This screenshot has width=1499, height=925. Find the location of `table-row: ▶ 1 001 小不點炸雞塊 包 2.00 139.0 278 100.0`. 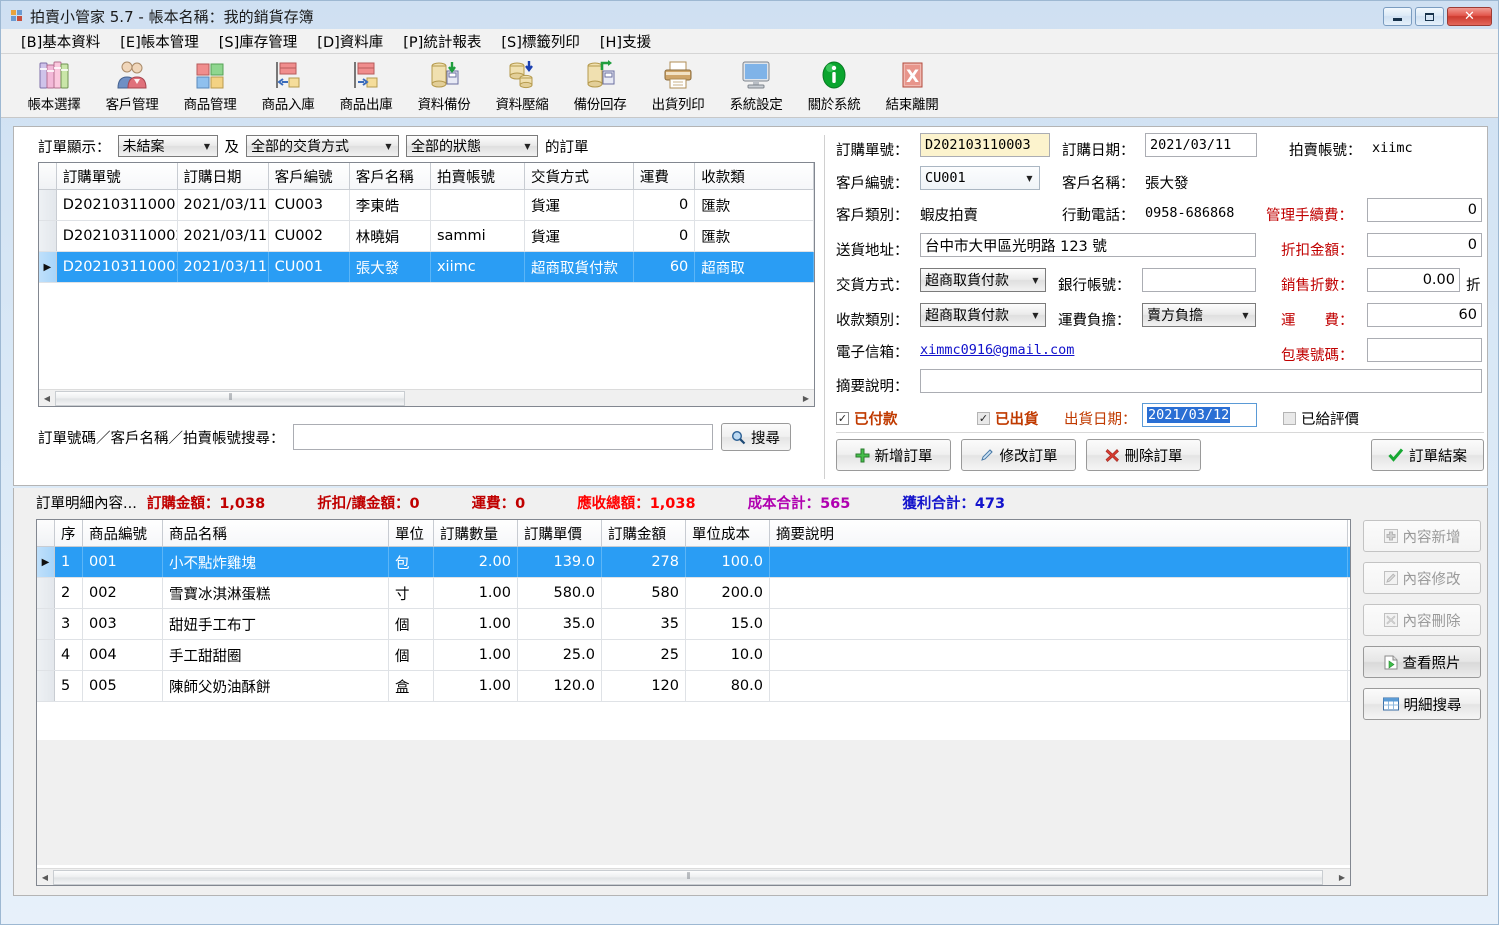

table-row: ▶ 1 001 小不點炸雞塊 包 2.00 139.0 278 100.0 is located at coordinates (693, 562).